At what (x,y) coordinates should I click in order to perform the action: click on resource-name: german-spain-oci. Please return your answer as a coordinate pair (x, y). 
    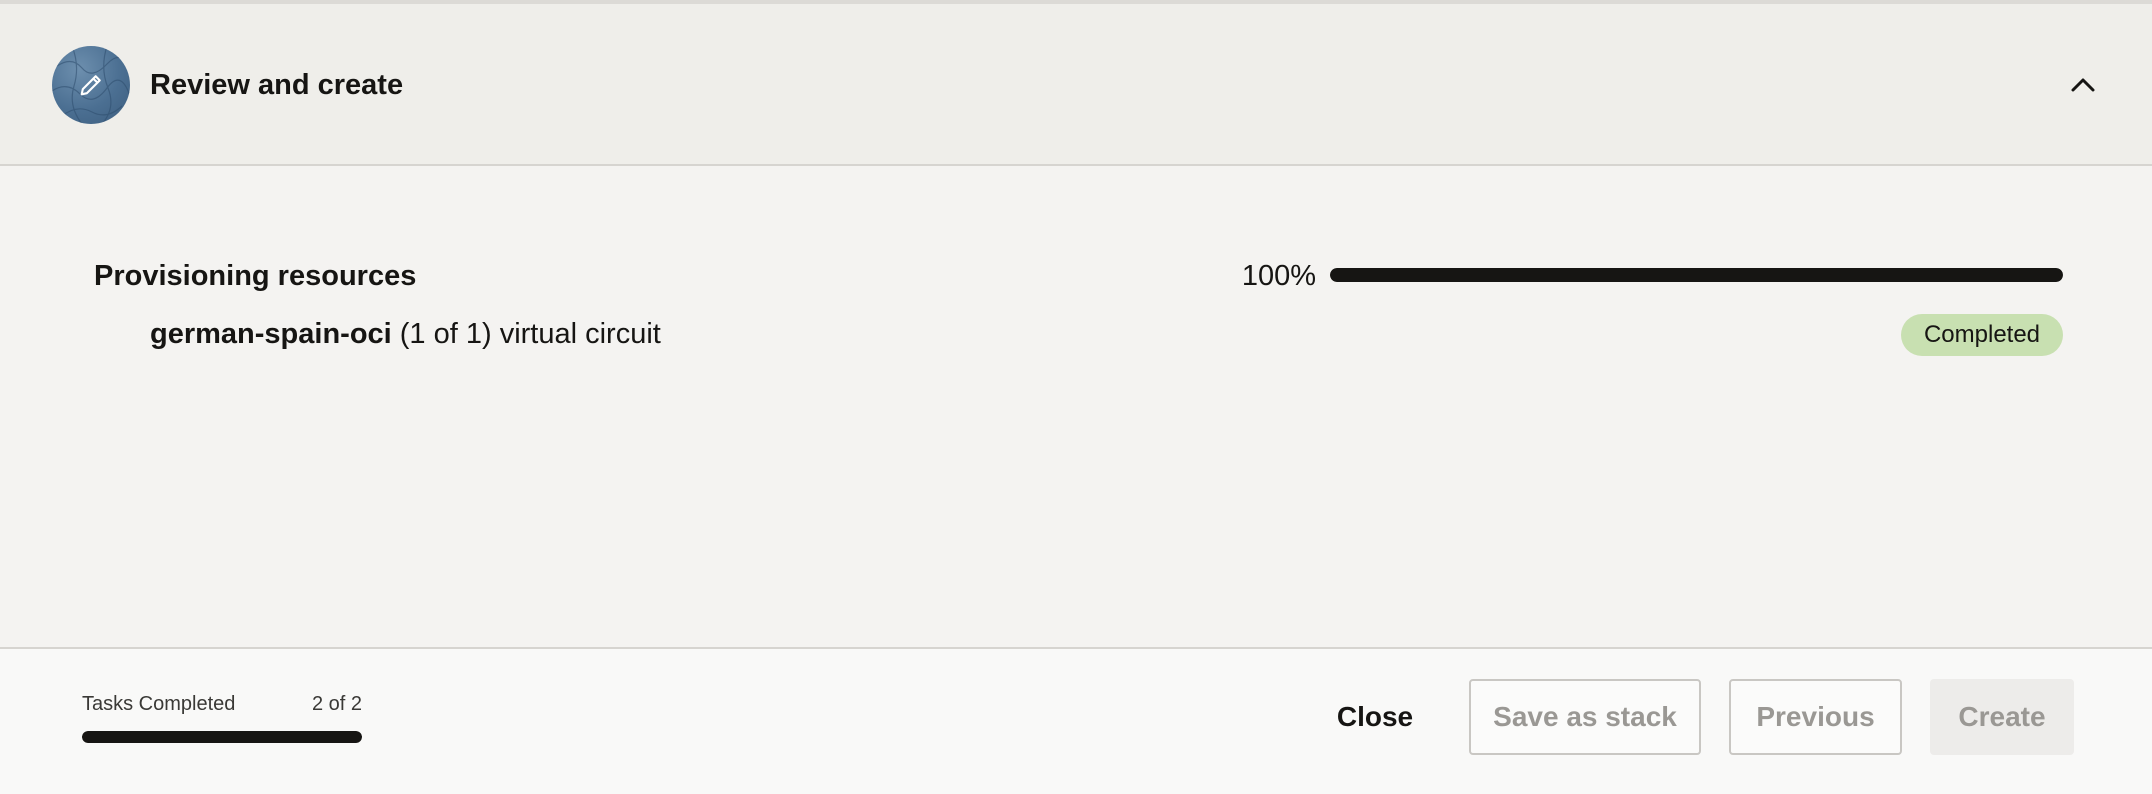
    Looking at the image, I should click on (271, 334).